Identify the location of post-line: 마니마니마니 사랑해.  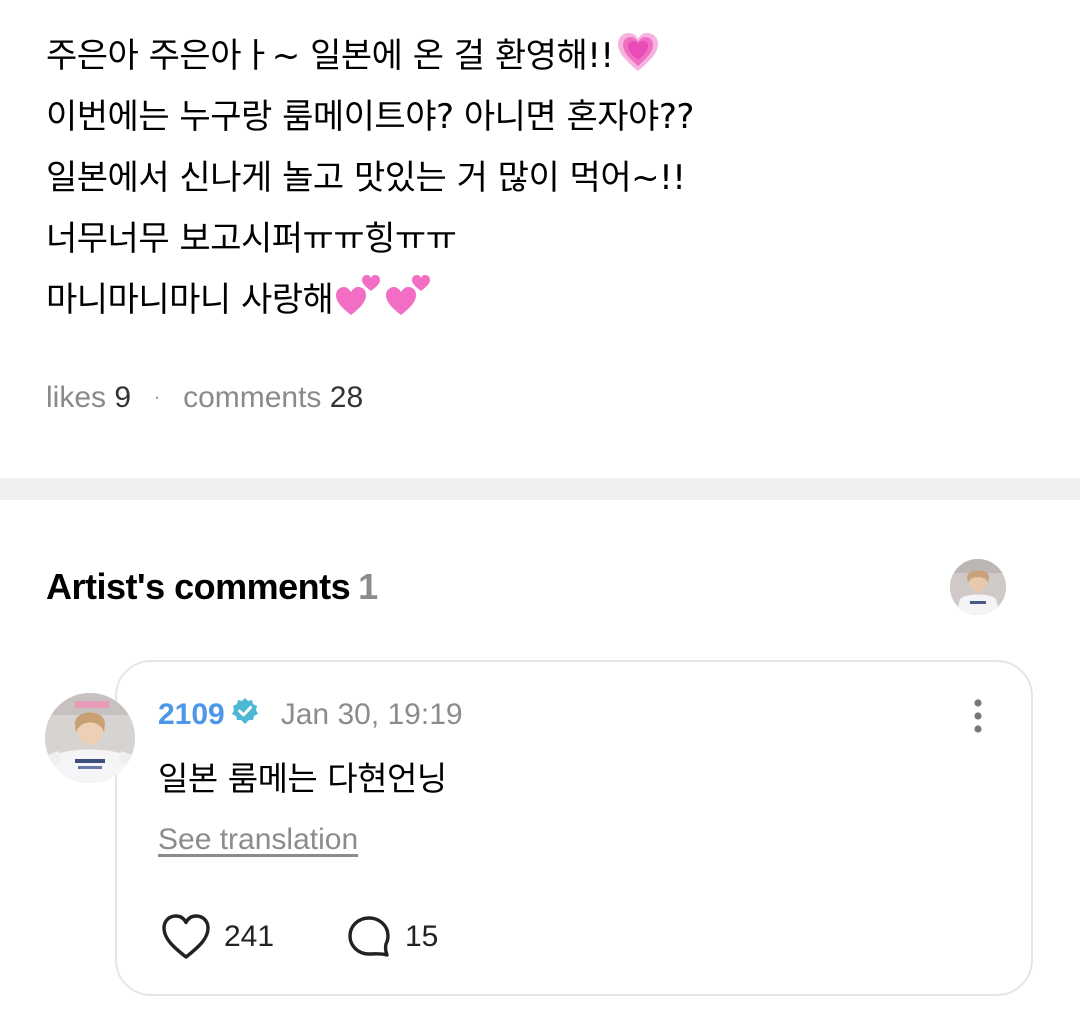
(541, 300).